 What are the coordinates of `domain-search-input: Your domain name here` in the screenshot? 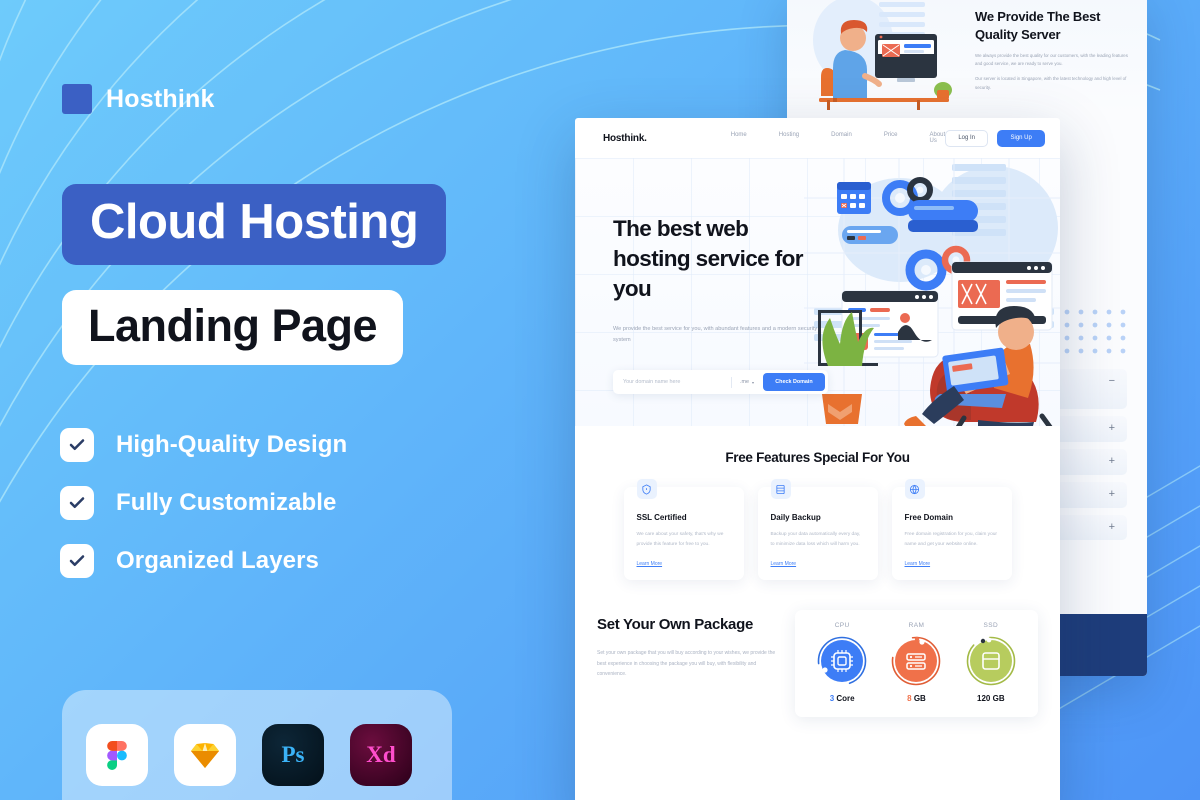 It's located at (673, 382).